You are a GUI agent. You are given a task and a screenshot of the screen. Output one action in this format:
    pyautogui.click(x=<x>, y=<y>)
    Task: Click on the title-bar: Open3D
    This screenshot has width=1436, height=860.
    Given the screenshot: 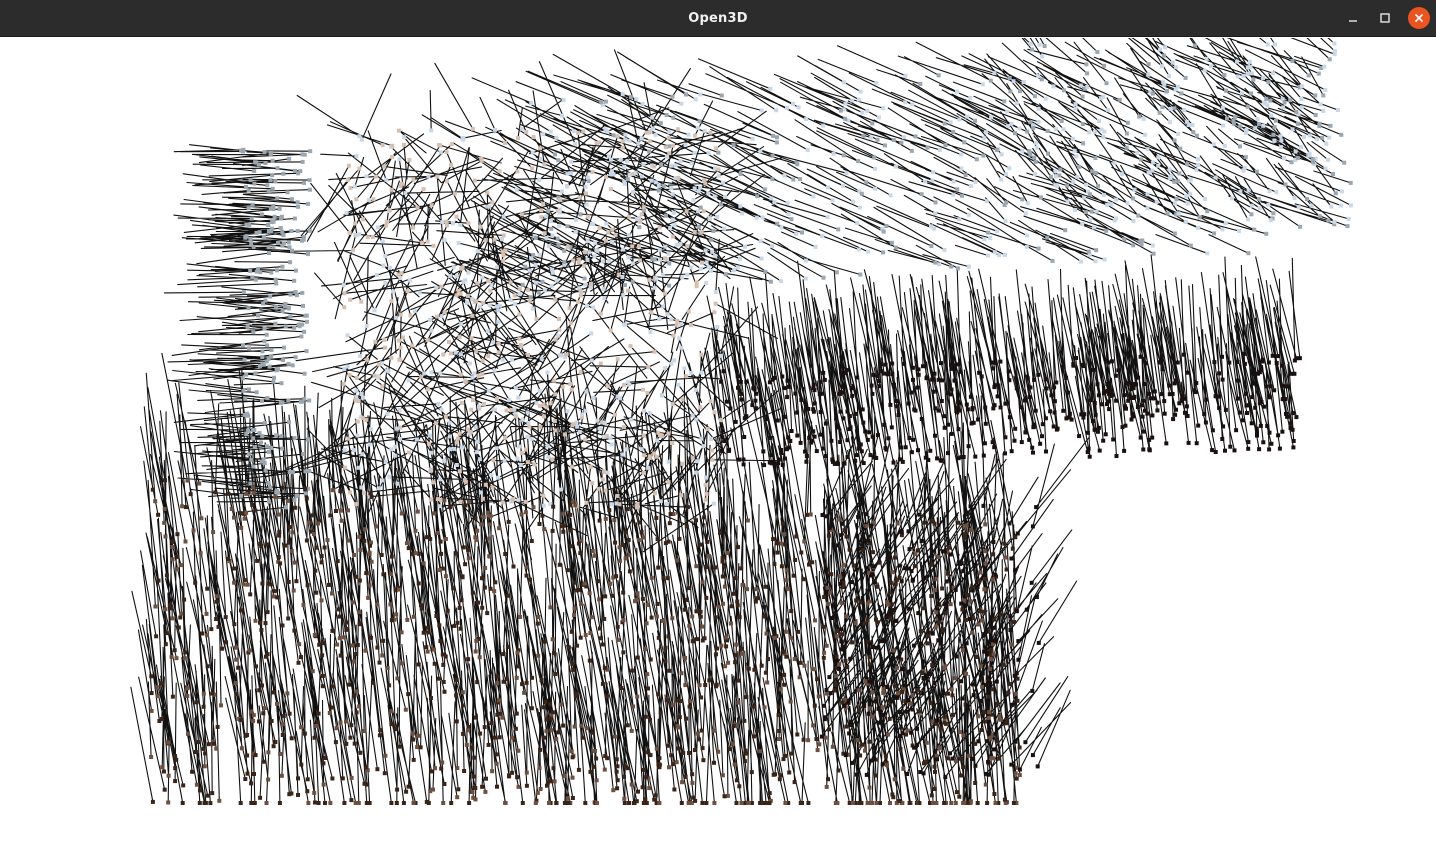 What is the action you would take?
    pyautogui.click(x=718, y=18)
    